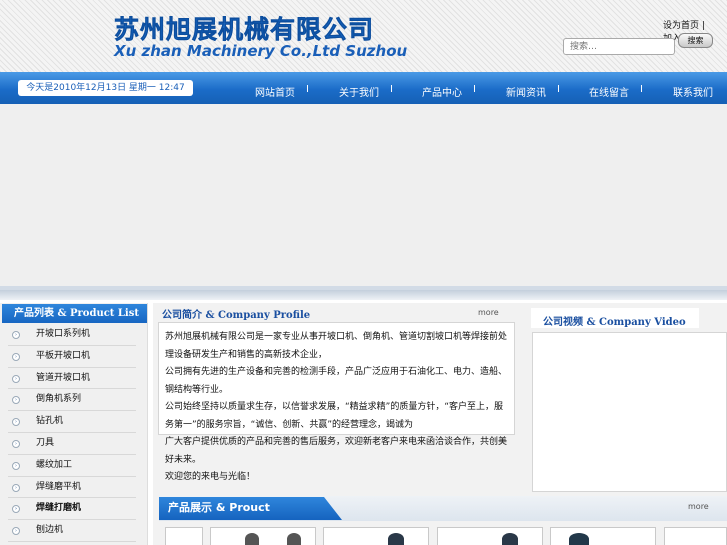  I want to click on nav-message: 在线留言, so click(609, 91).